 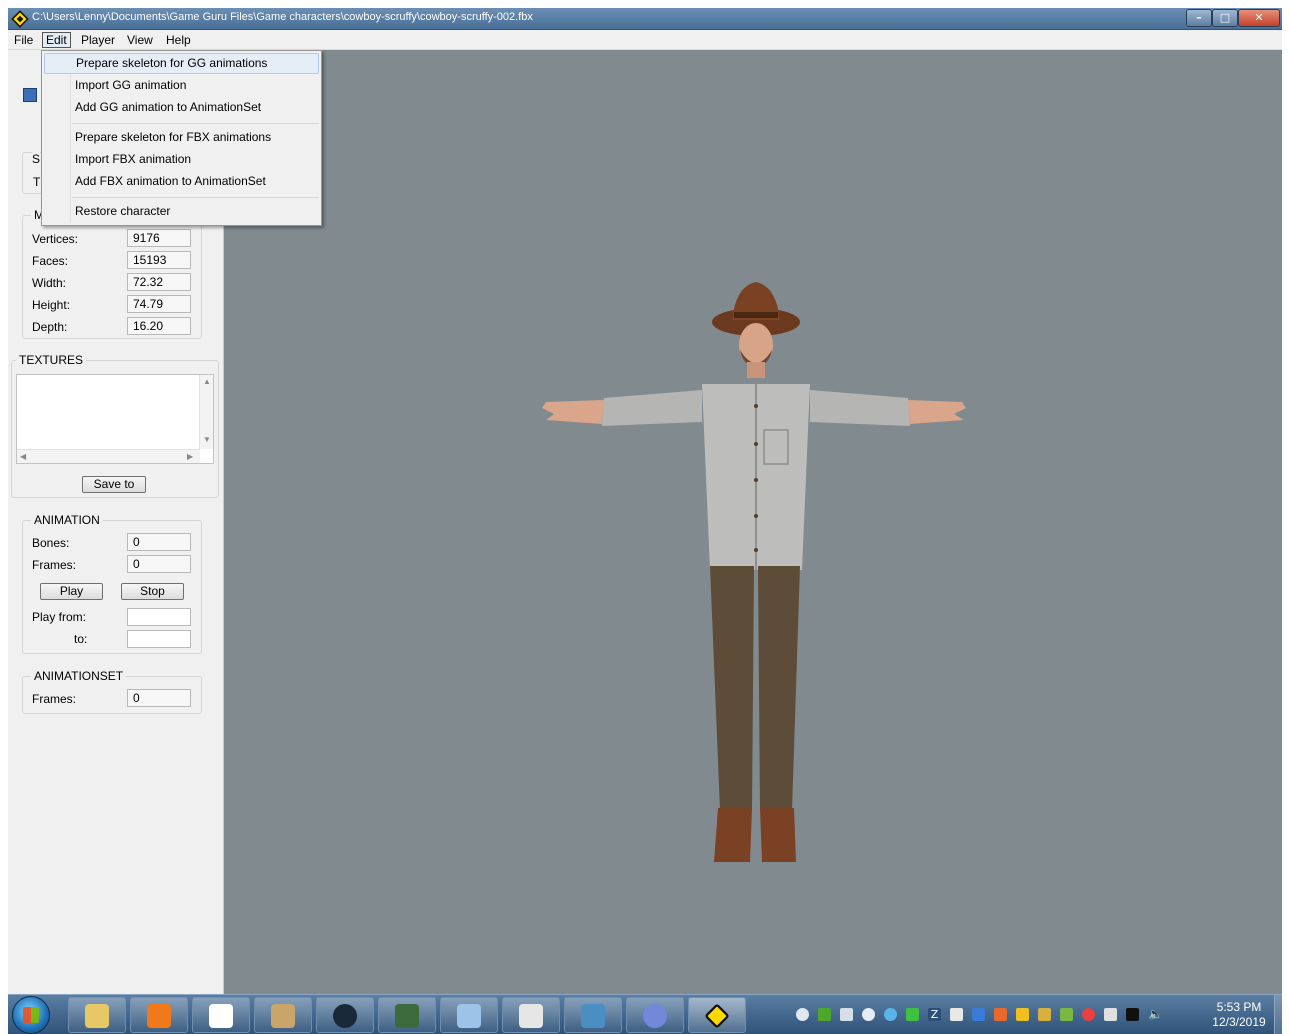 What do you see at coordinates (1199, 18) in the screenshot?
I see `minimize-button: –` at bounding box center [1199, 18].